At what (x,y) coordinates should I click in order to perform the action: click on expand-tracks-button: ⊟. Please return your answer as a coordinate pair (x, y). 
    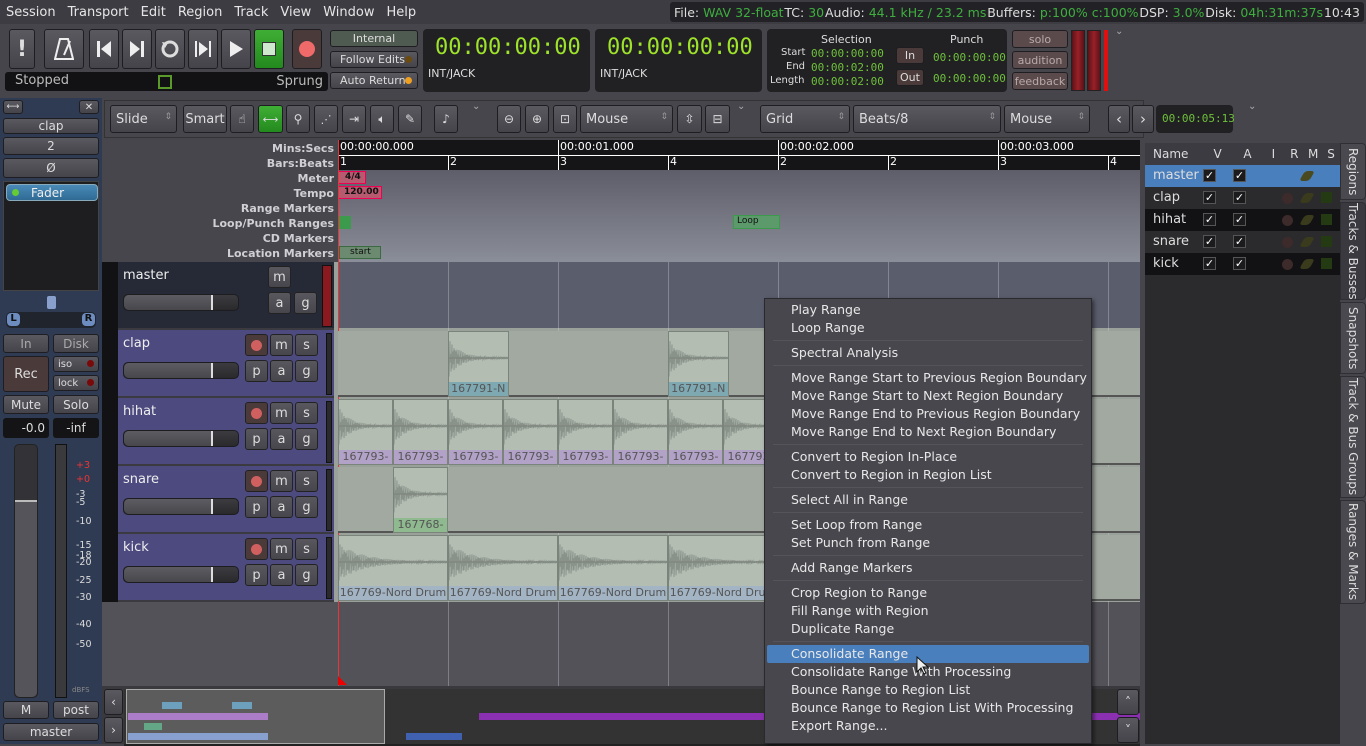
    Looking at the image, I should click on (717, 119).